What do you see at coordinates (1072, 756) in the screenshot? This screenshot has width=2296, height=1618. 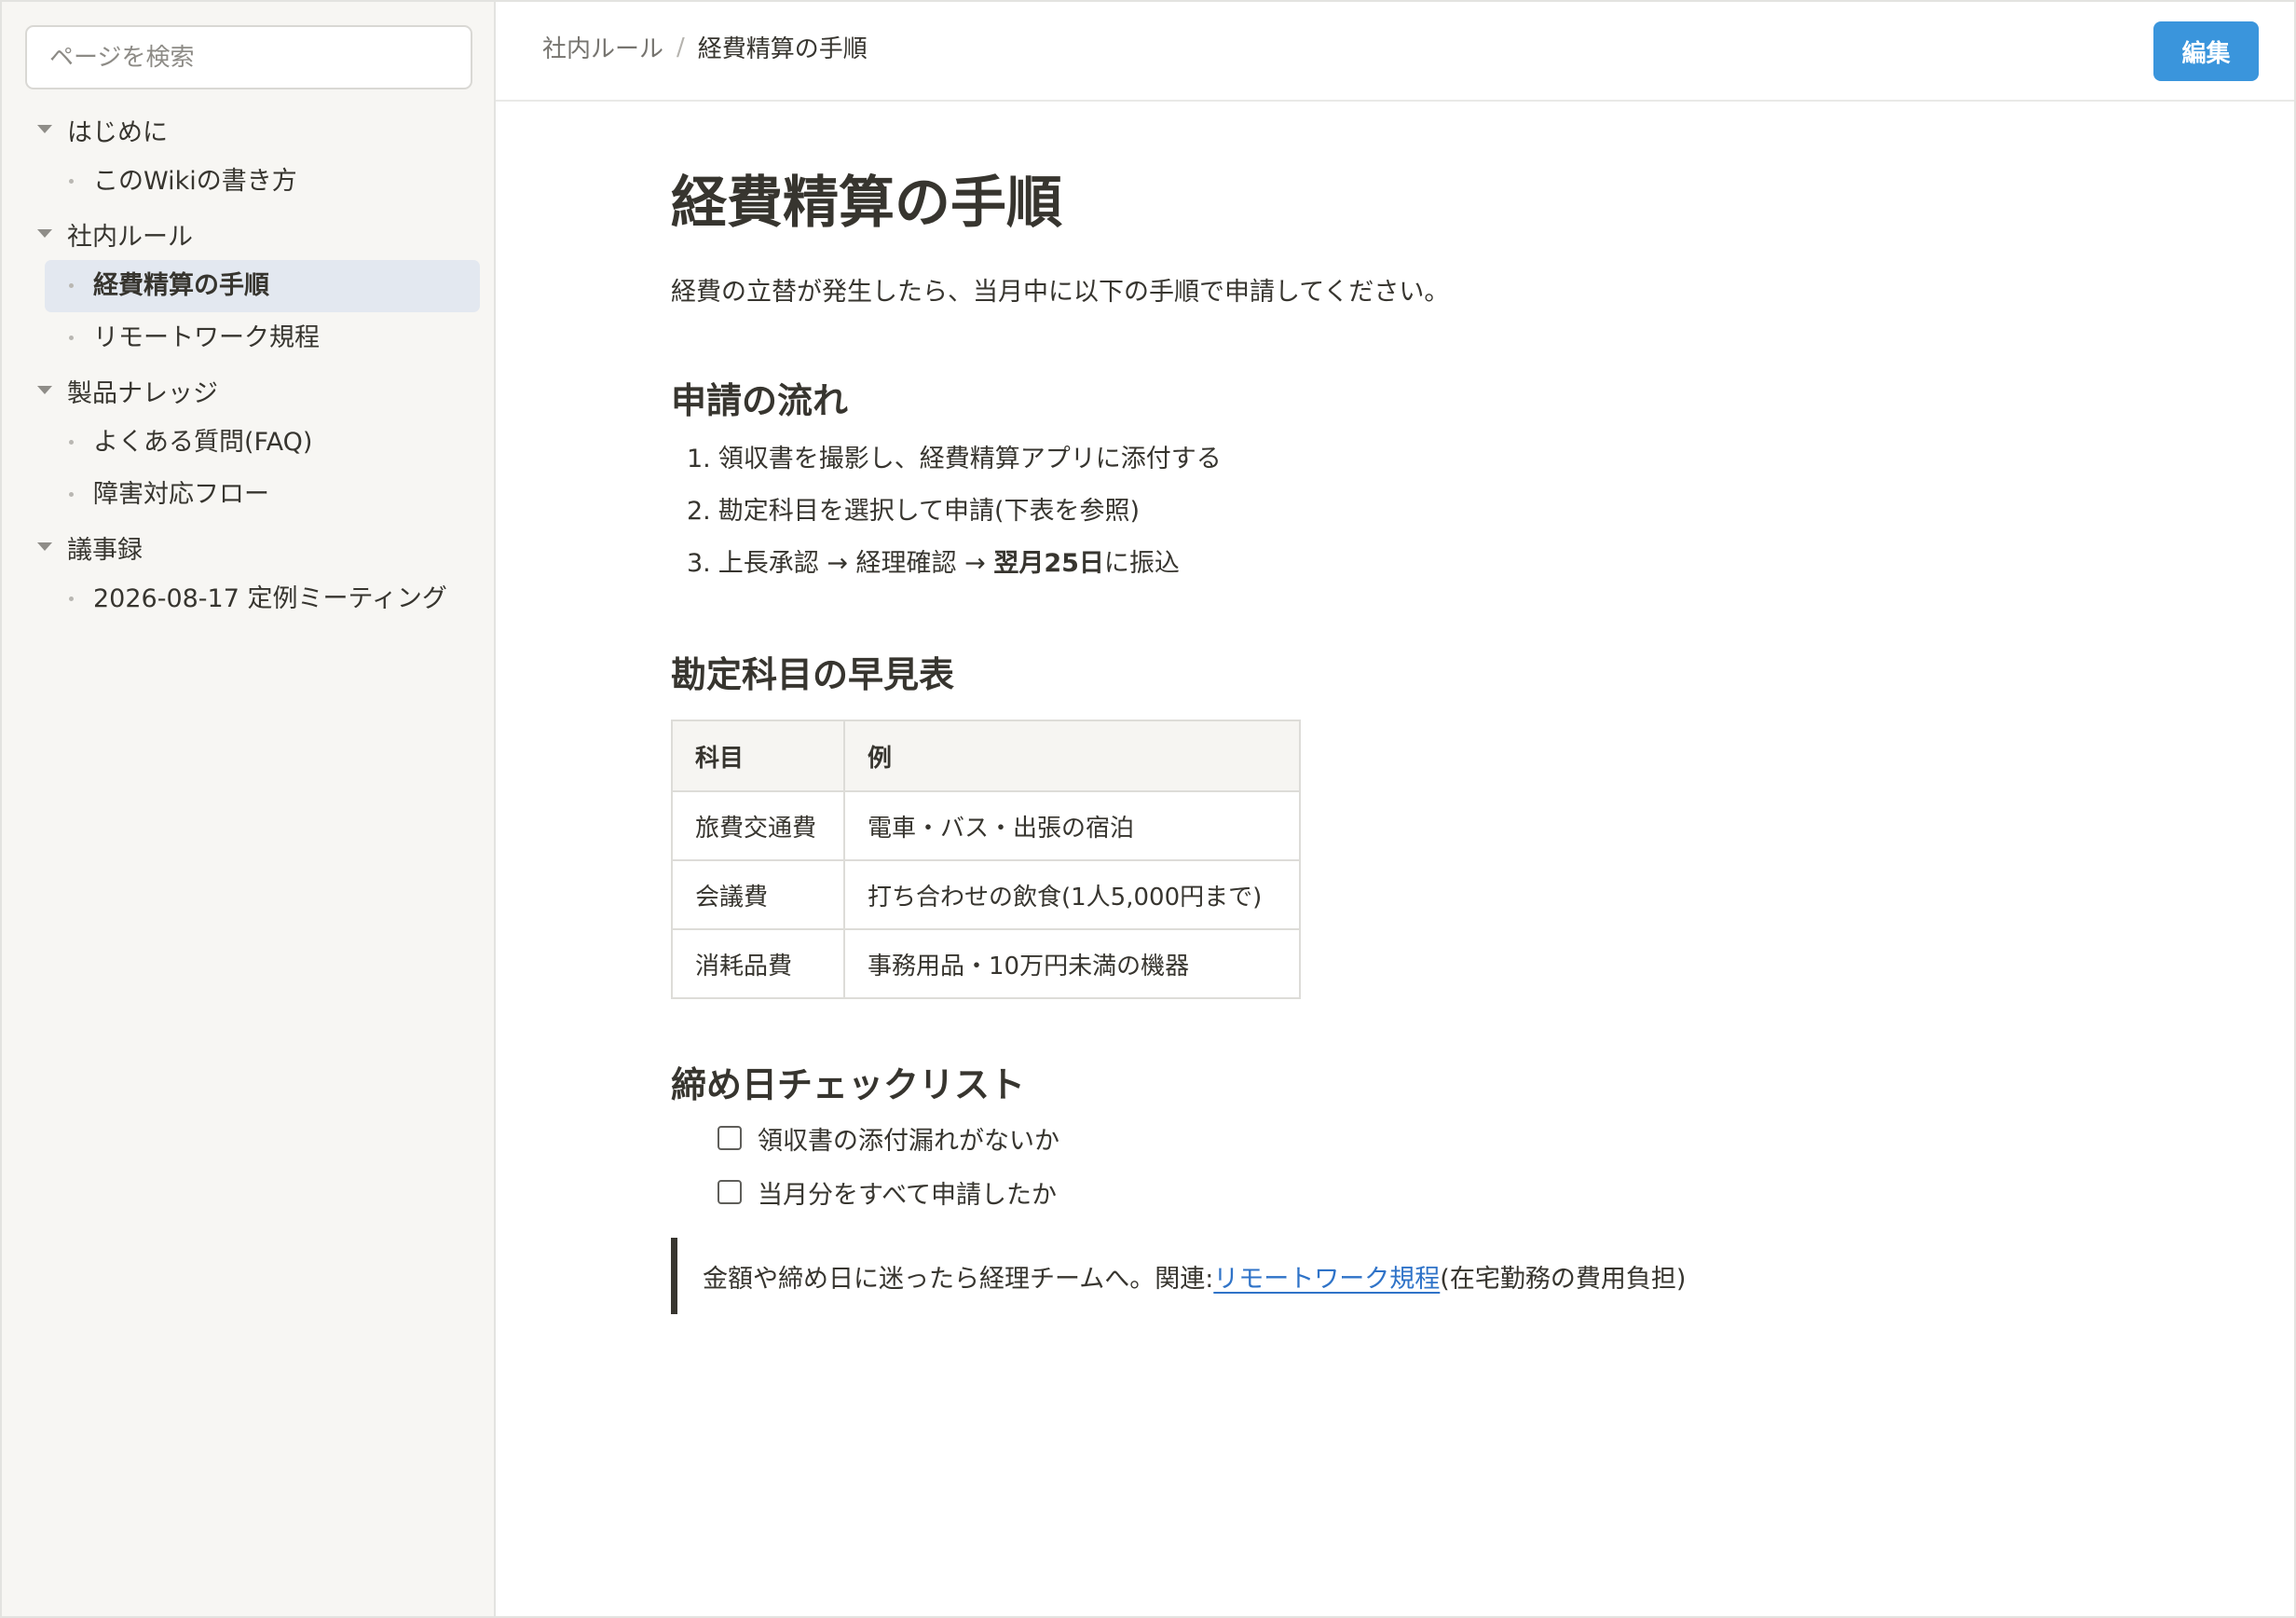 I see `table-header-cell: 例` at bounding box center [1072, 756].